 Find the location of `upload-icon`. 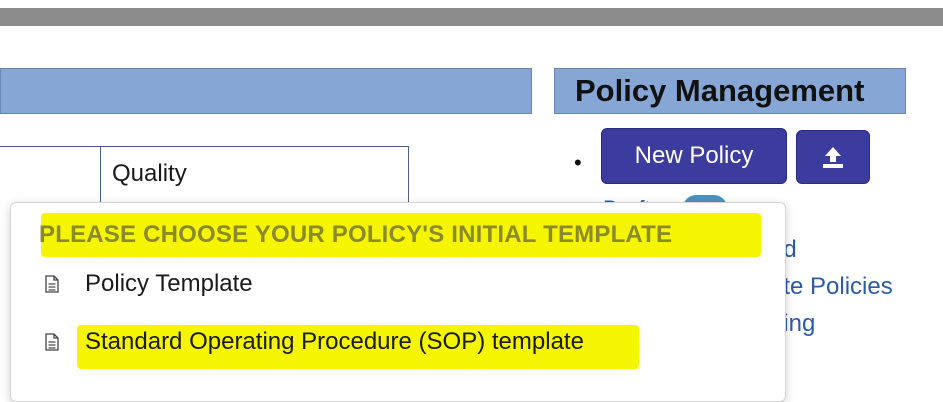

upload-icon is located at coordinates (833, 157).